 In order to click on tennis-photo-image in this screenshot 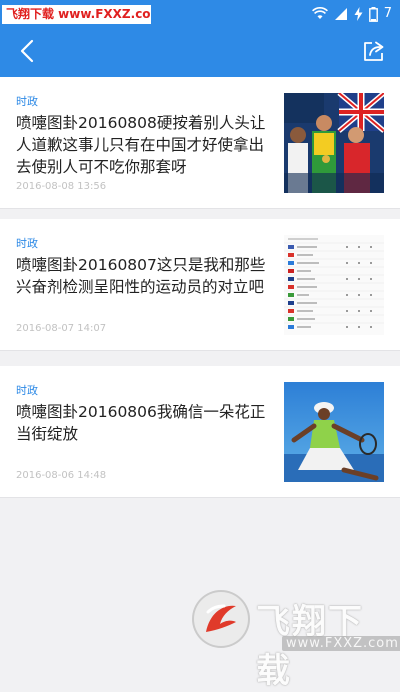, I will do `click(334, 432)`.